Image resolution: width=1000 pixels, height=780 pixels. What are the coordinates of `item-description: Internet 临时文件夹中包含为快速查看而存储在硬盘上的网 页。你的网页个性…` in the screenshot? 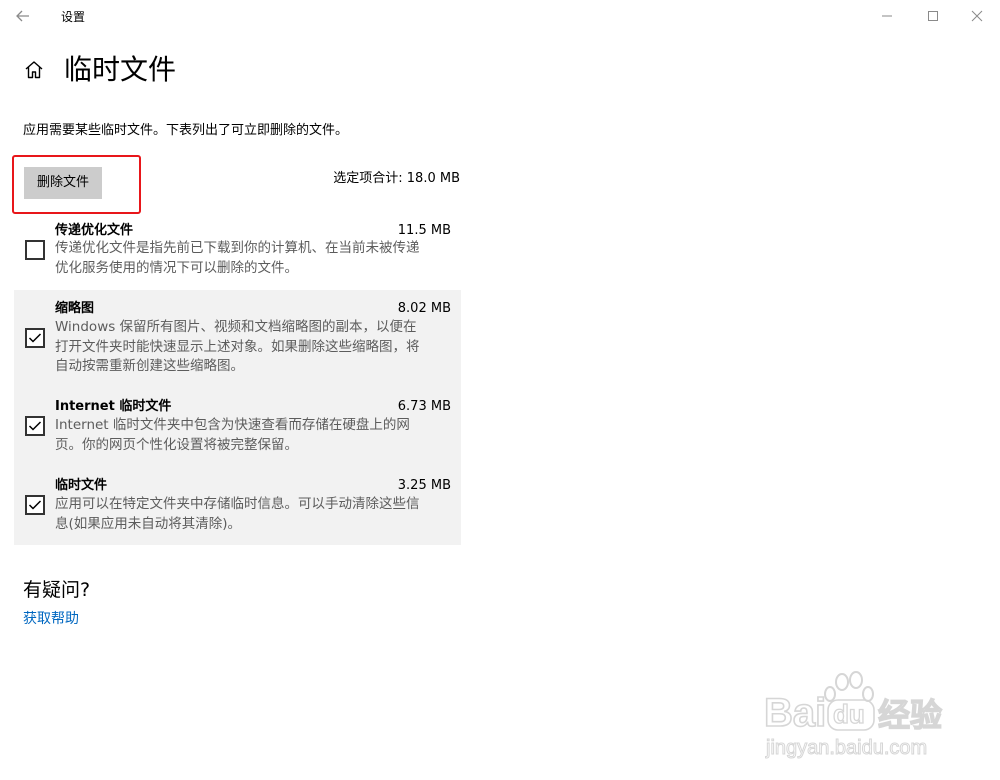 It's located at (255, 435).